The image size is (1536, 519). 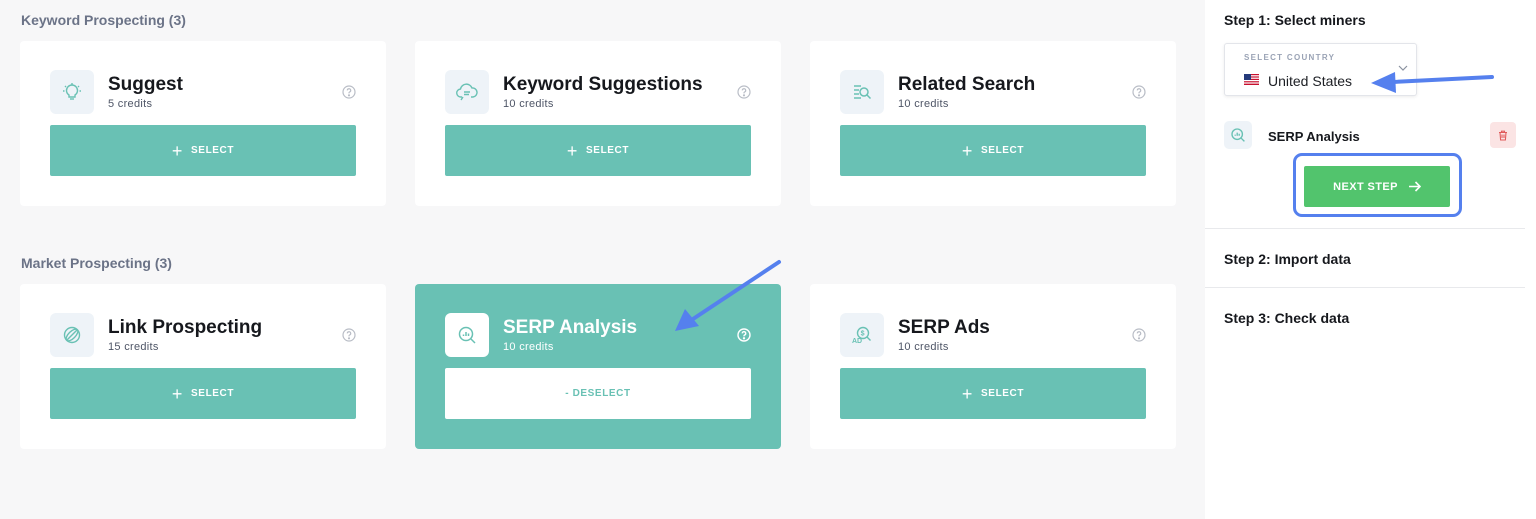 I want to click on trash-icon, so click(x=1503, y=135).